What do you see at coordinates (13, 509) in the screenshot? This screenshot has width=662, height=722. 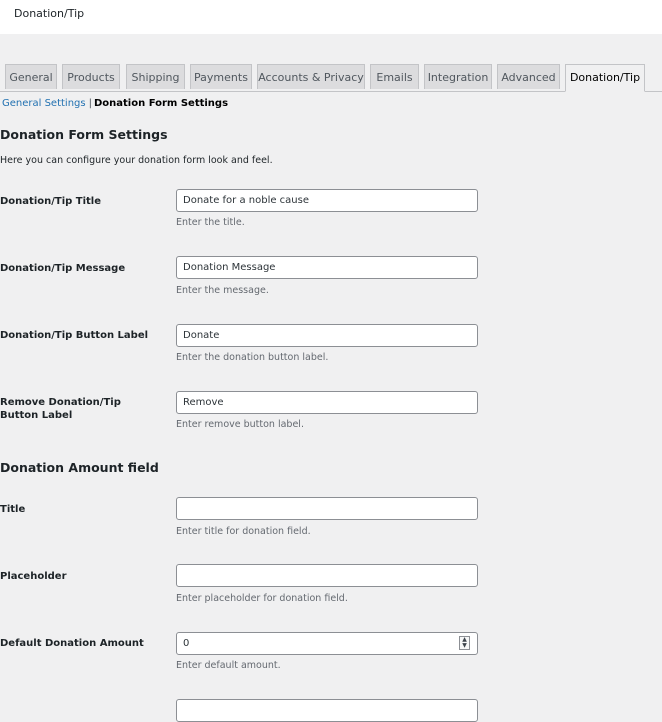 I see `amount-title-label: Title` at bounding box center [13, 509].